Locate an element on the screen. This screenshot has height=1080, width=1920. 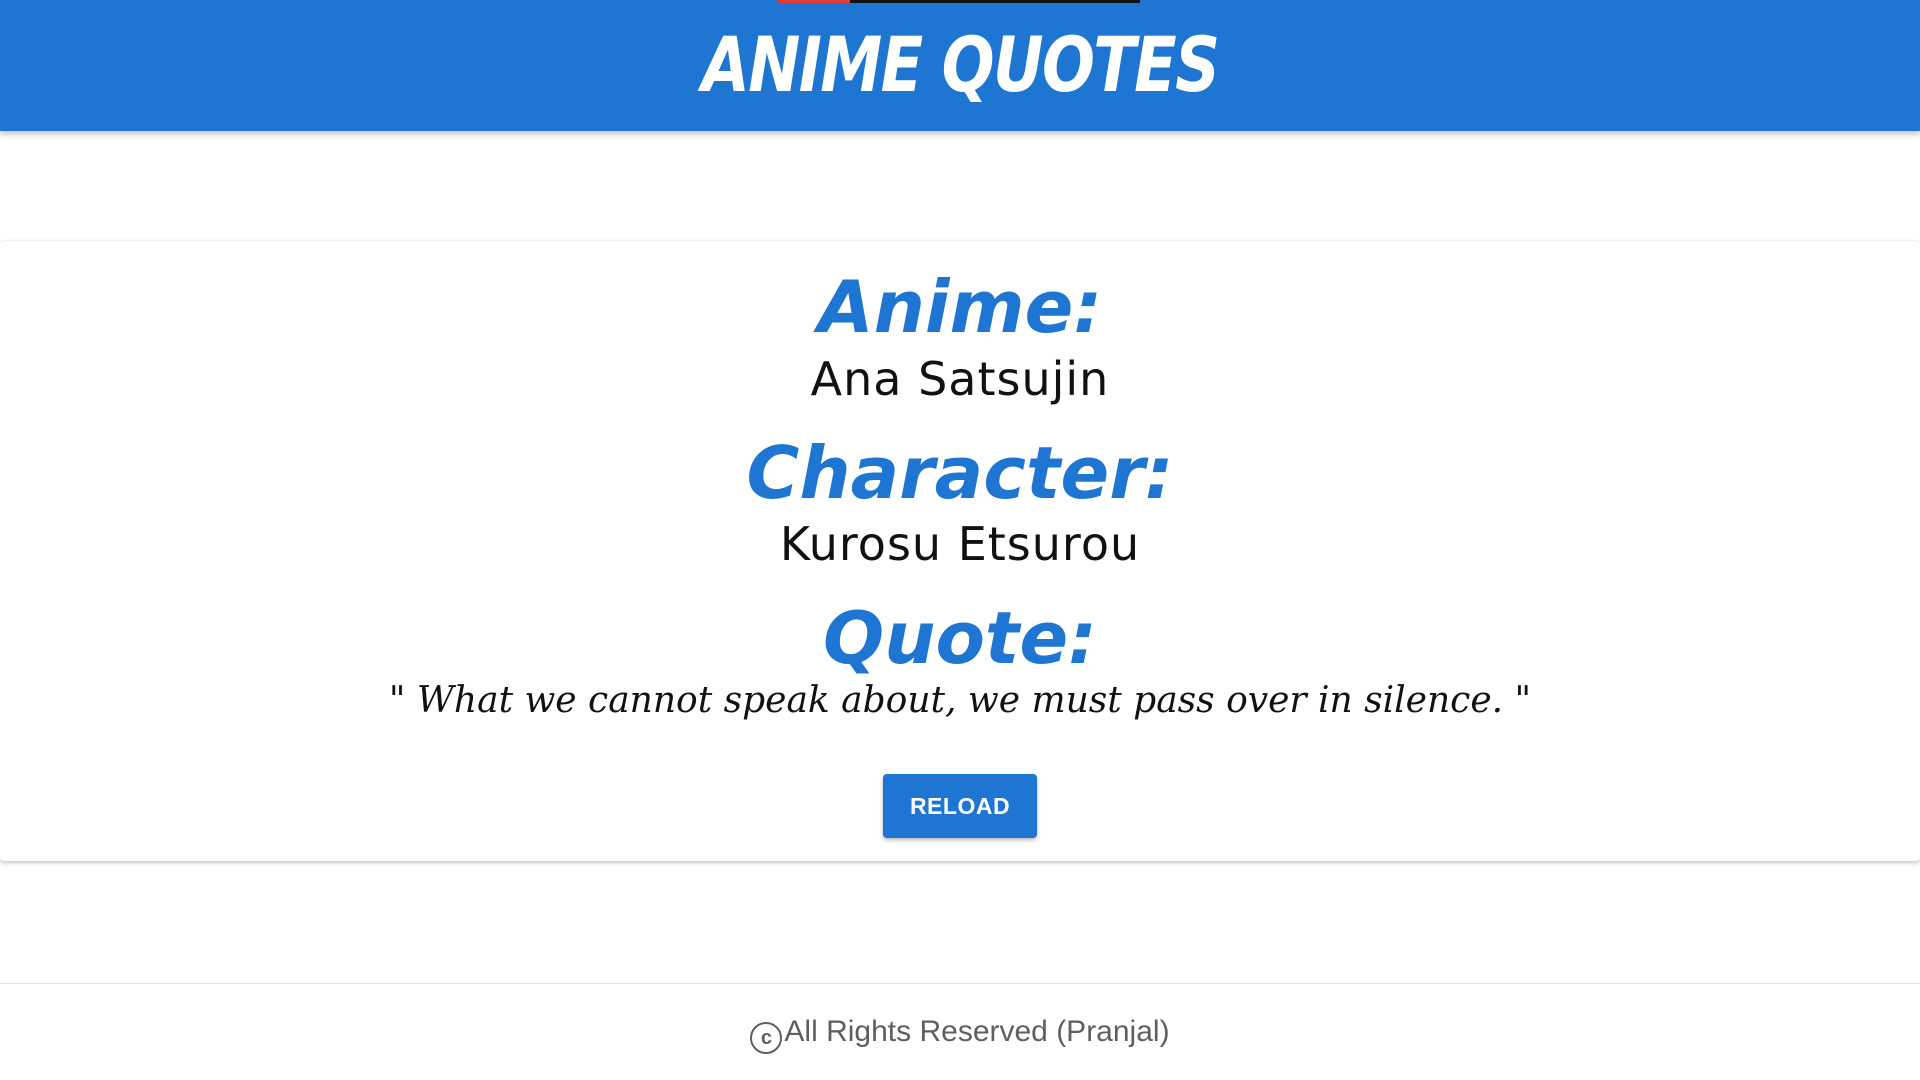
app-bar: ANIME QUOTES is located at coordinates (960, 65).